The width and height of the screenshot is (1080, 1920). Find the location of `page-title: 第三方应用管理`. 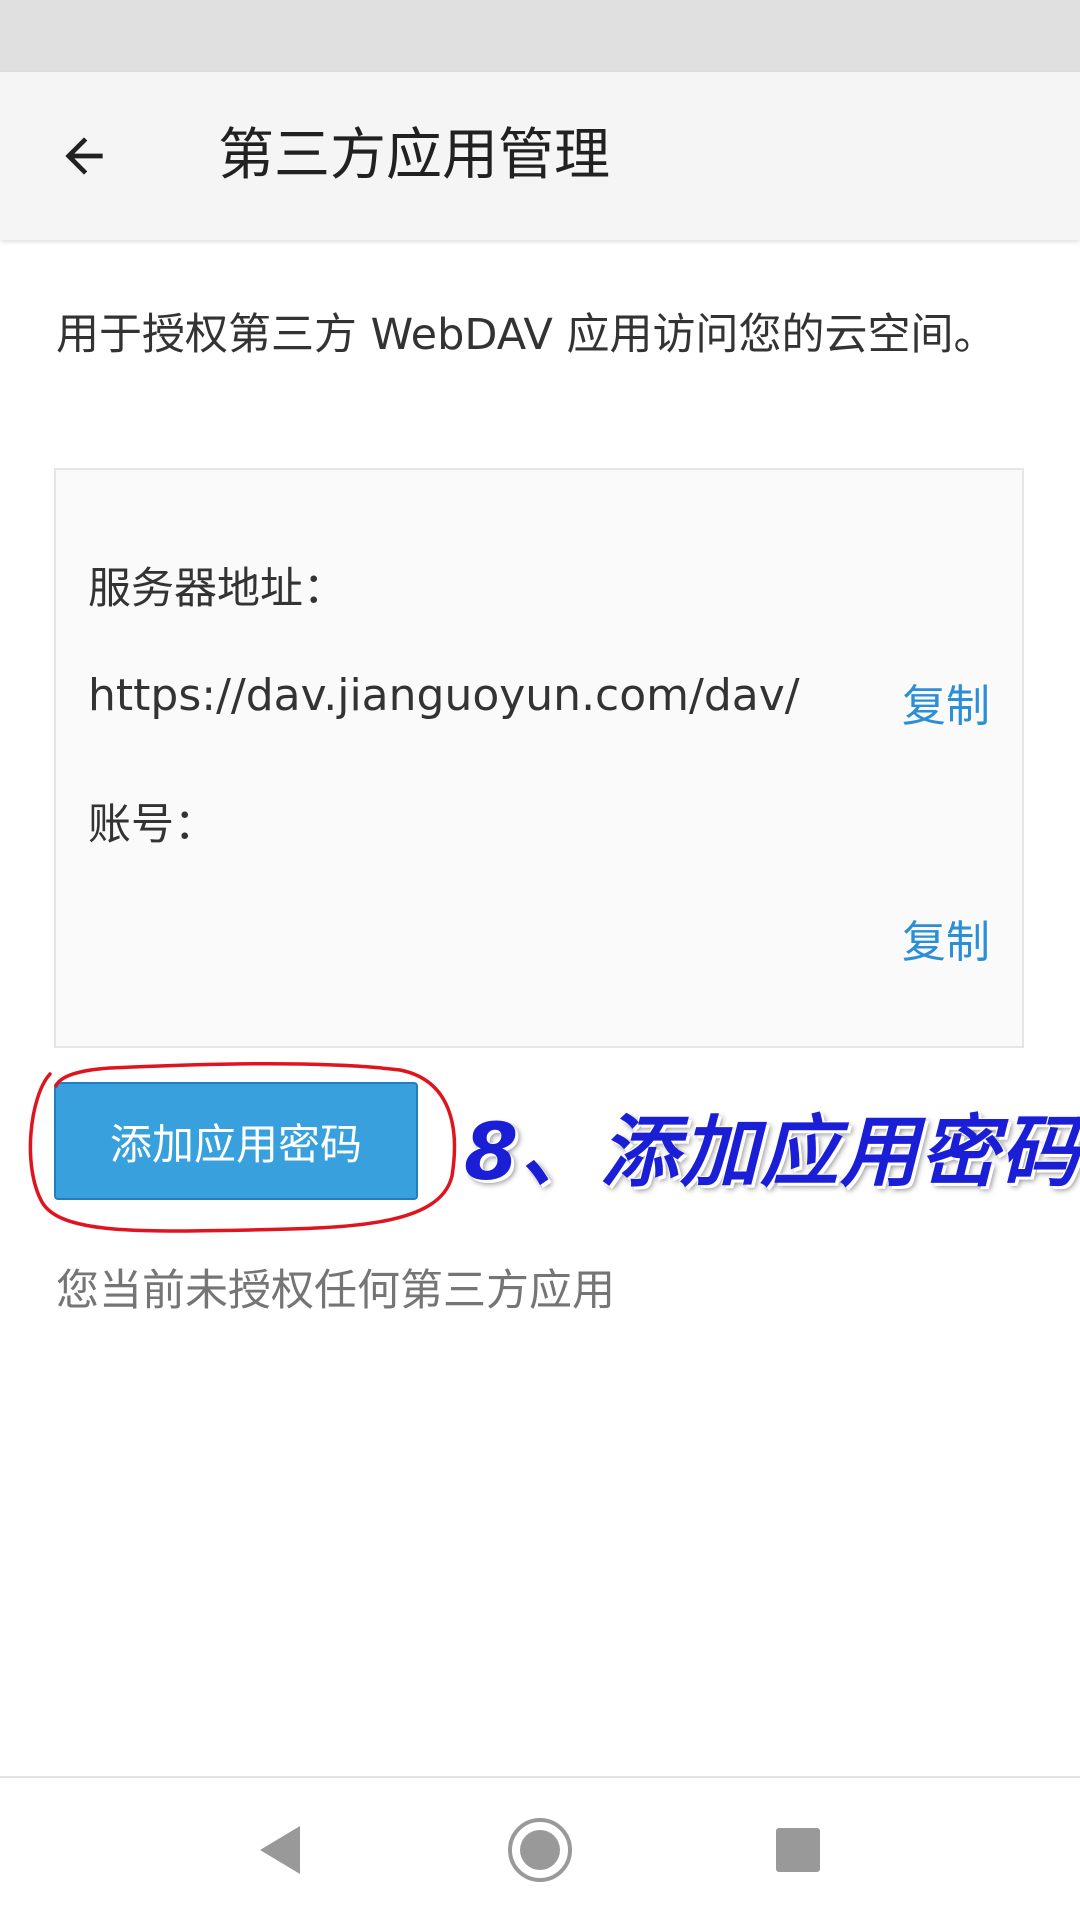

page-title: 第三方应用管理 is located at coordinates (414, 155).